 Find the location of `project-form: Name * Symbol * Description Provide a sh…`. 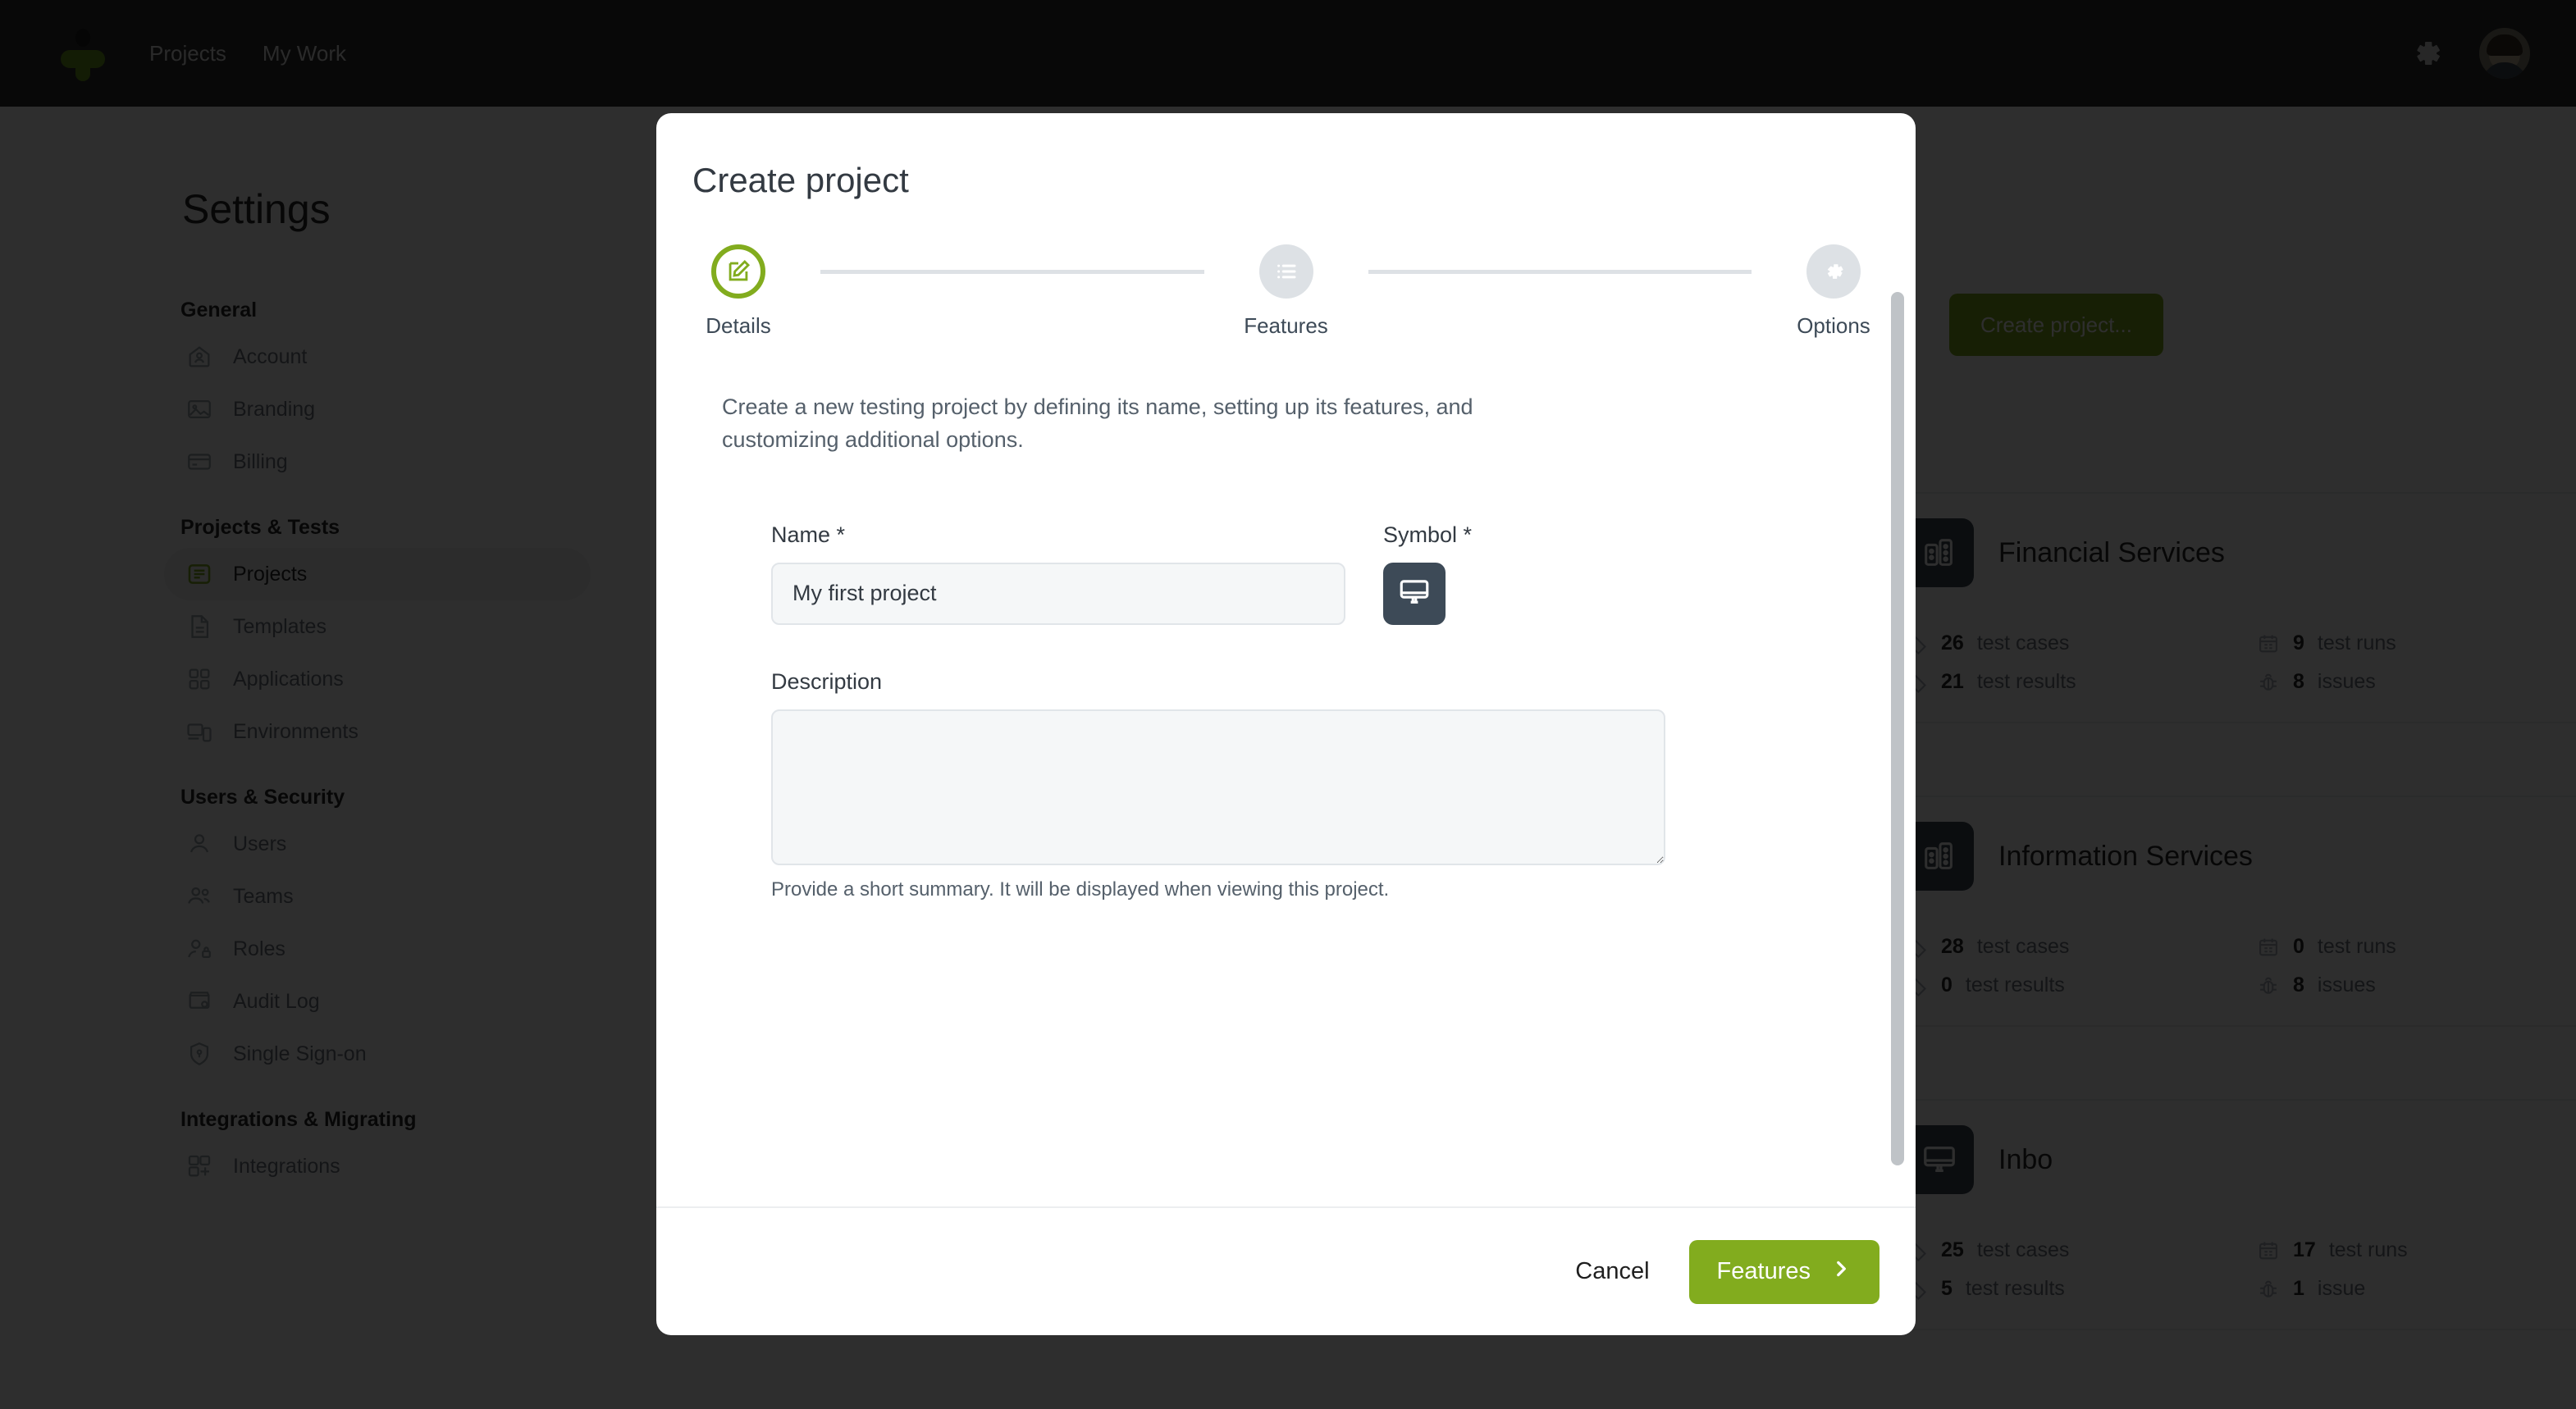

project-form: Name * Symbol * Description Provide a sh… is located at coordinates (1344, 711).